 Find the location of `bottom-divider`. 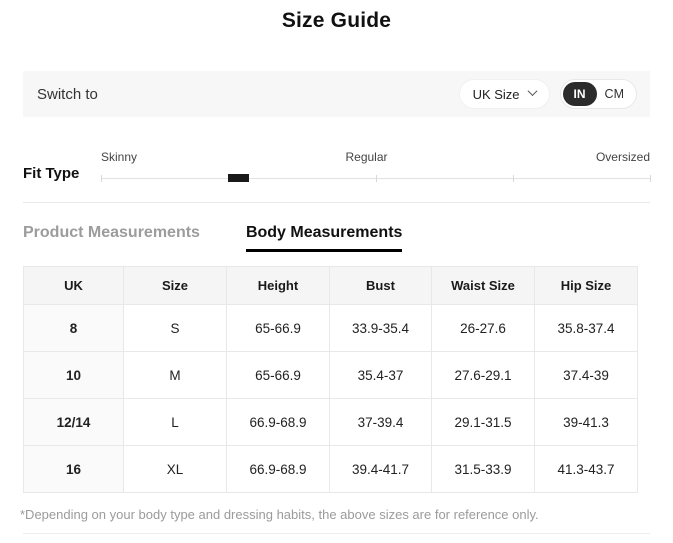

bottom-divider is located at coordinates (336, 533).